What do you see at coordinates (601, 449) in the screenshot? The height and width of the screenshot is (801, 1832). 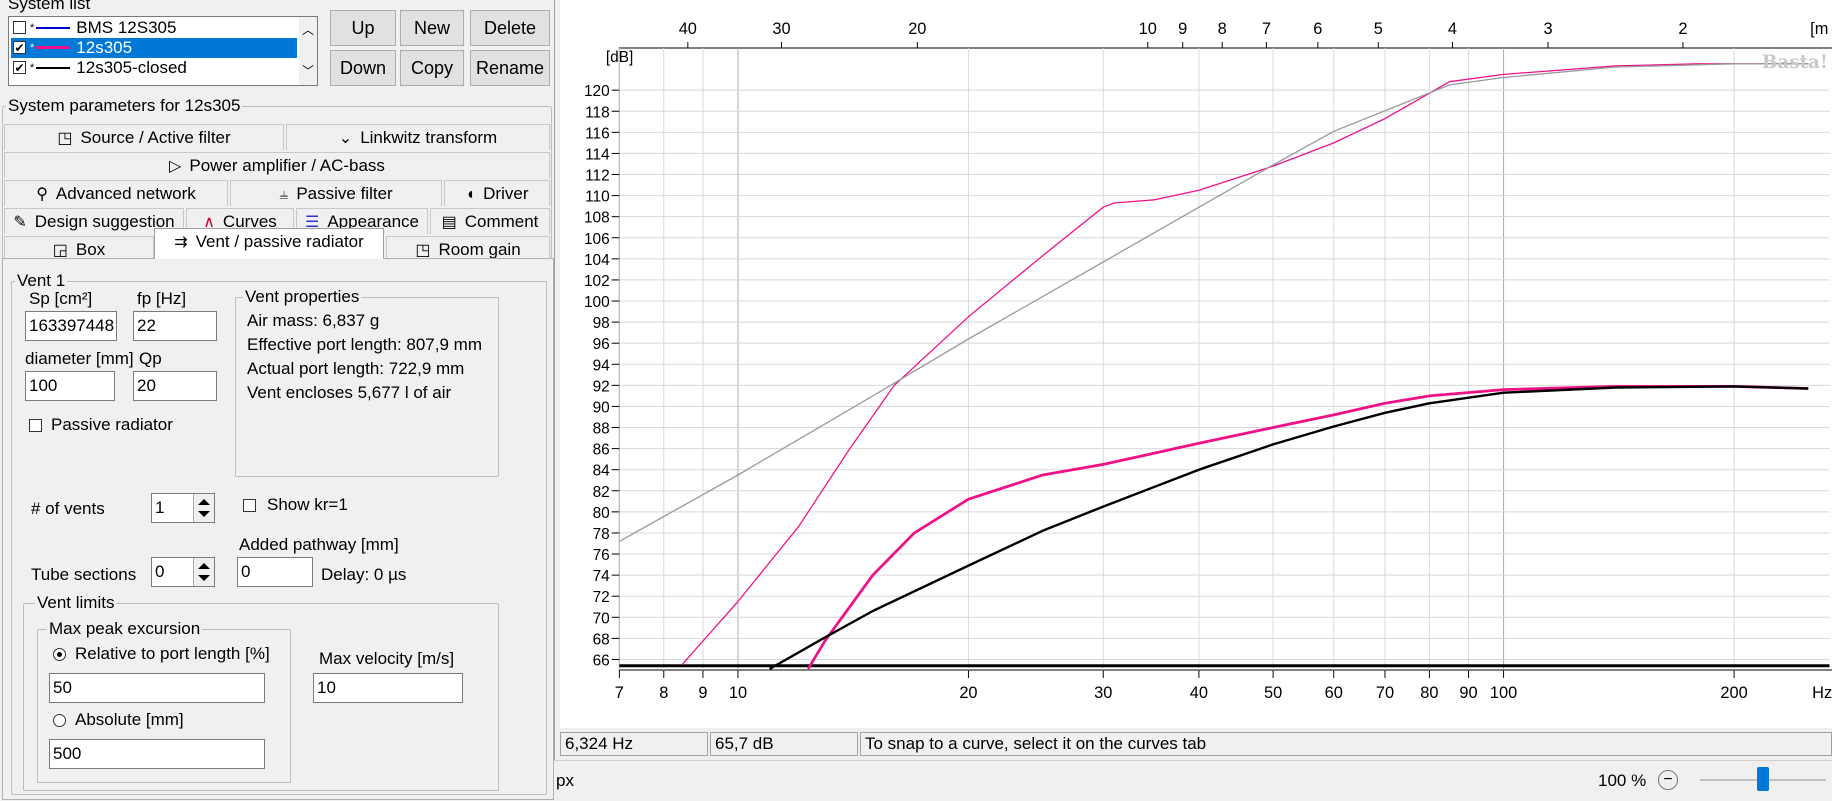 I see `y-tick-label: 86` at bounding box center [601, 449].